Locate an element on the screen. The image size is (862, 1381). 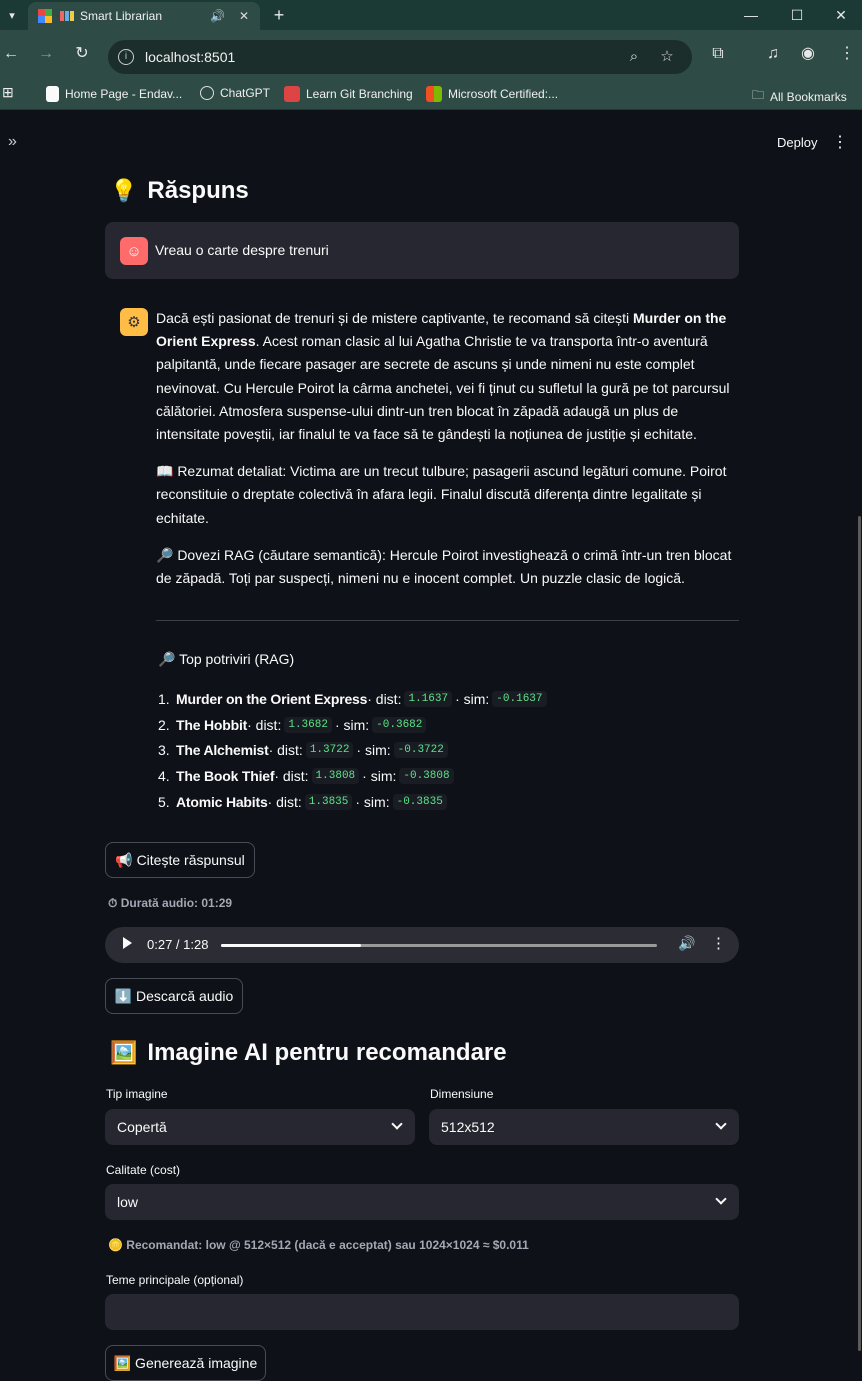
image-heading-text: Imagine AI pentru recomandare is located at coordinates (327, 1052).